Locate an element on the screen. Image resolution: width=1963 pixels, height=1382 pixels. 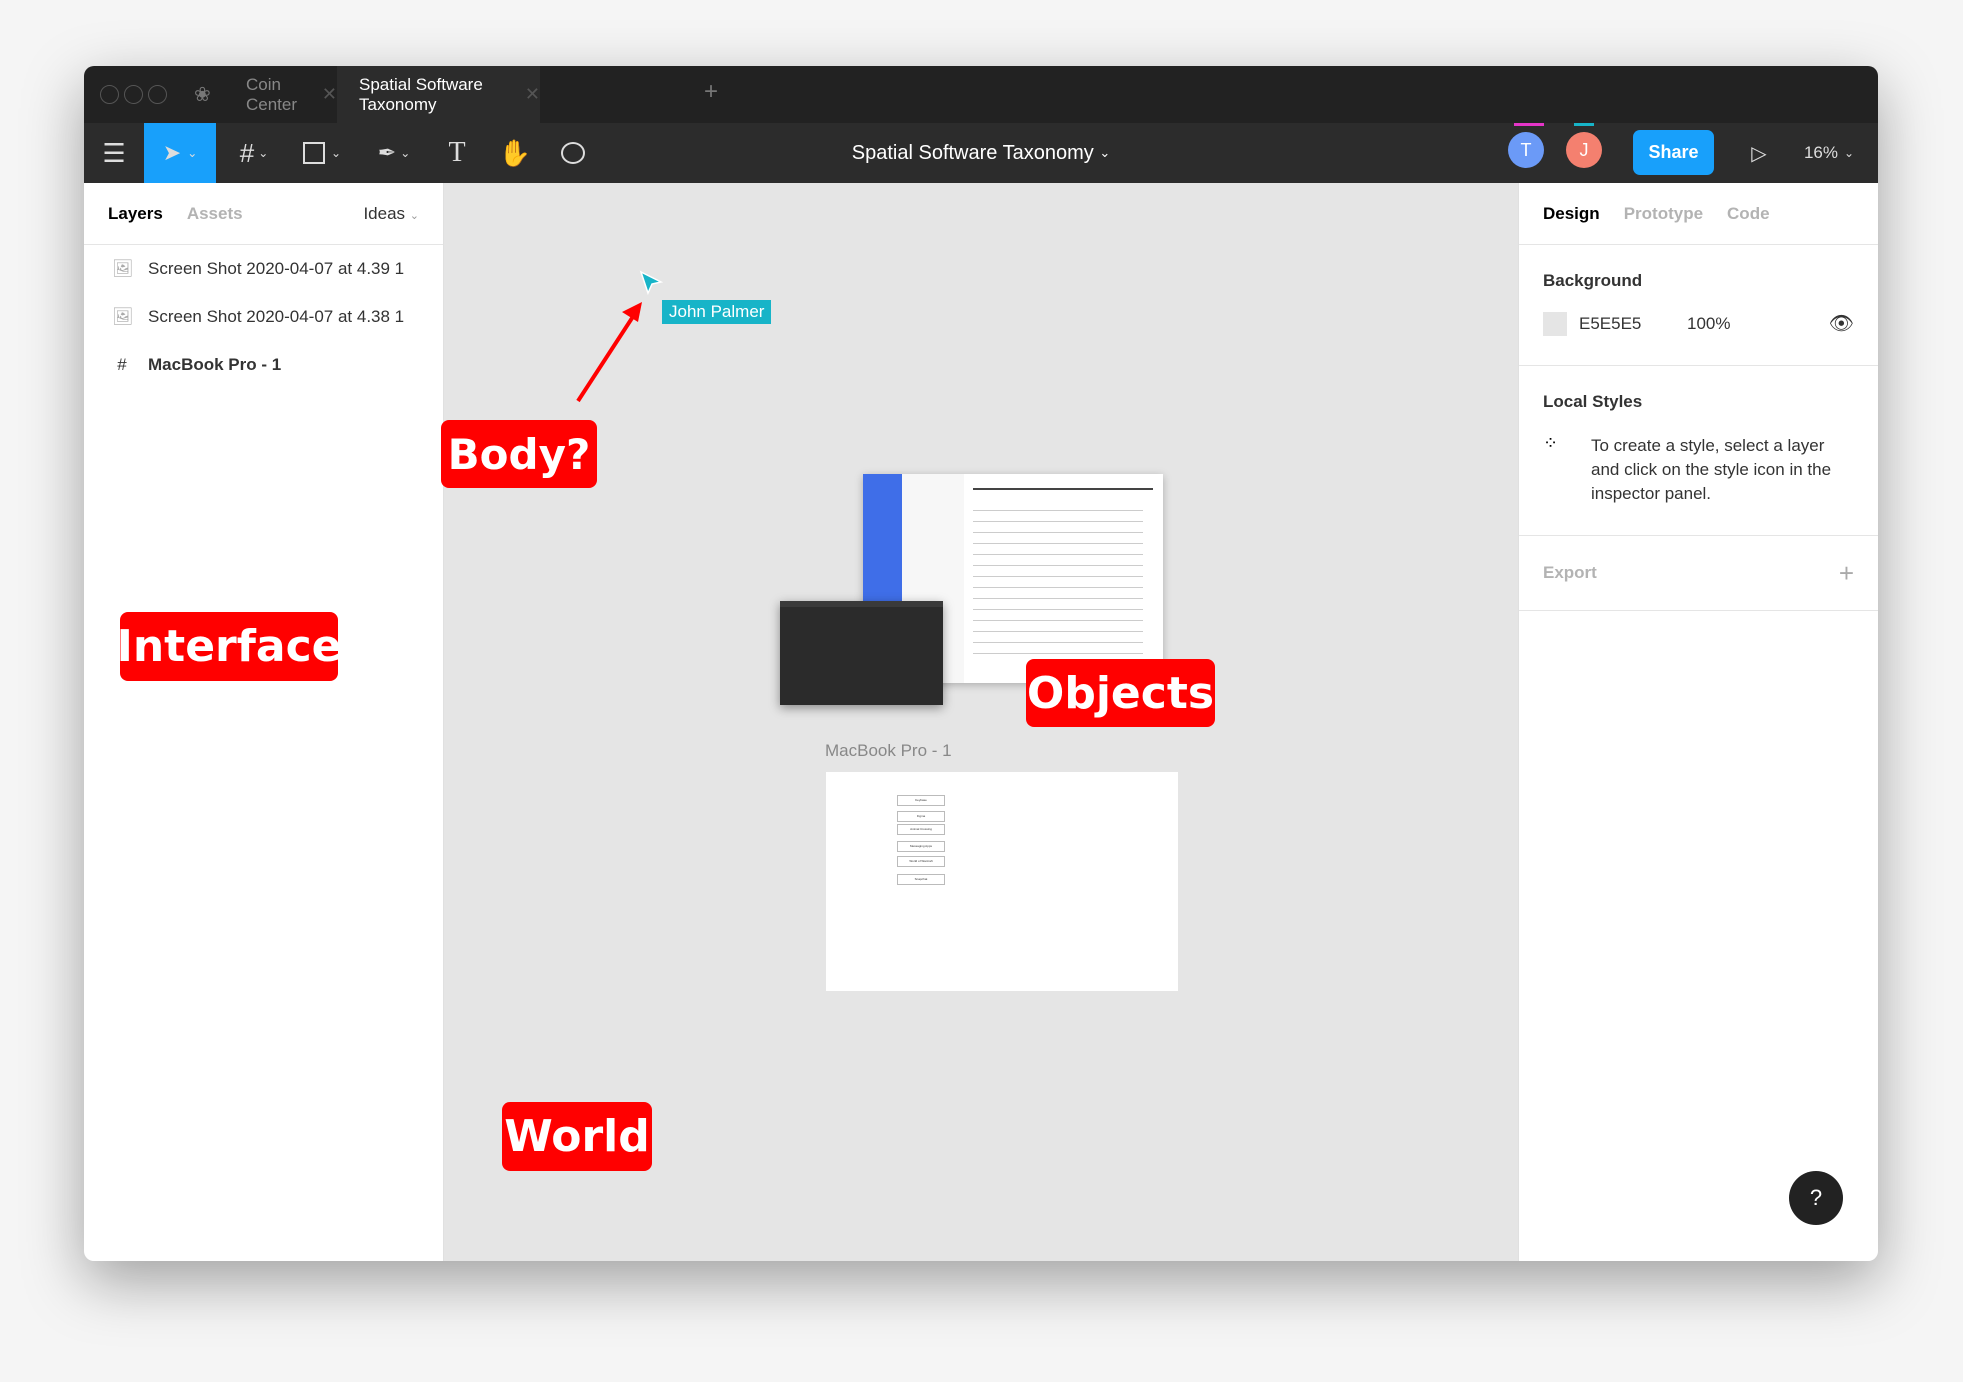
frame-button: Snapchat is located at coordinates (921, 879).